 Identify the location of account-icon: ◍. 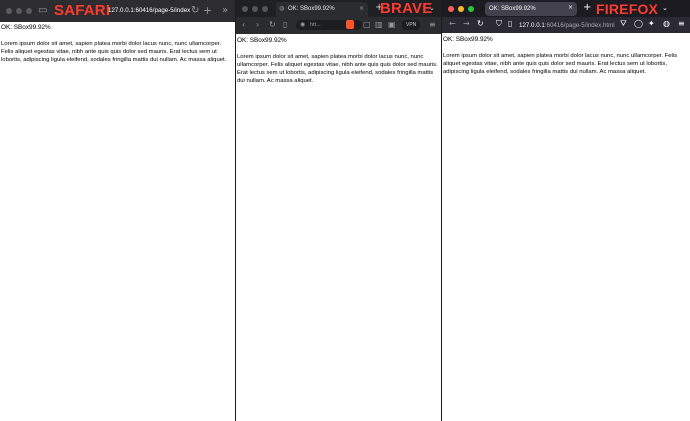
(666, 24).